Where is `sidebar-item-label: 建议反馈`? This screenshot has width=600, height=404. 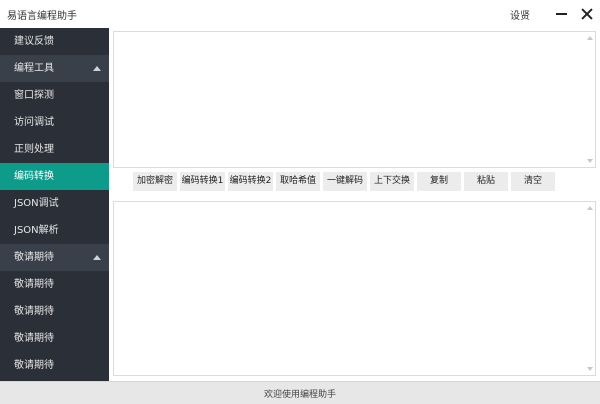 sidebar-item-label: 建议反馈 is located at coordinates (34, 41).